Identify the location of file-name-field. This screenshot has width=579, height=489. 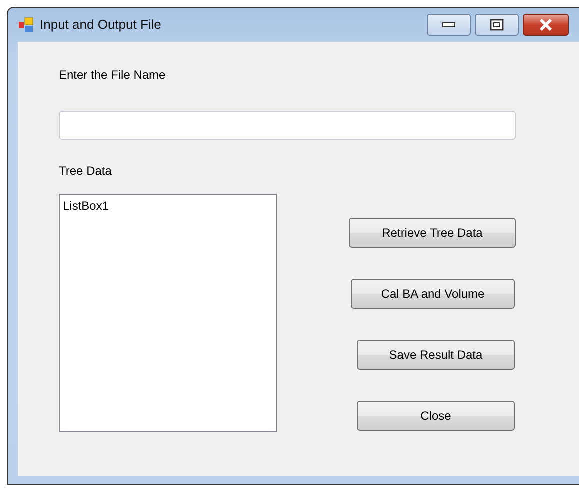
(287, 125).